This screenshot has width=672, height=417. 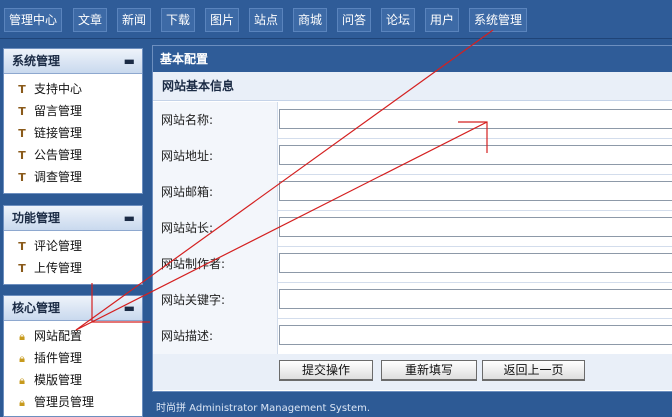 I want to click on sidebar-panel-core: 核心管理 ▬ 🔒︎ 网站配置 🔒︎ 插件管理 🔒︎ 模版管理 🔒︎ 管理员管理, so click(x=73, y=356).